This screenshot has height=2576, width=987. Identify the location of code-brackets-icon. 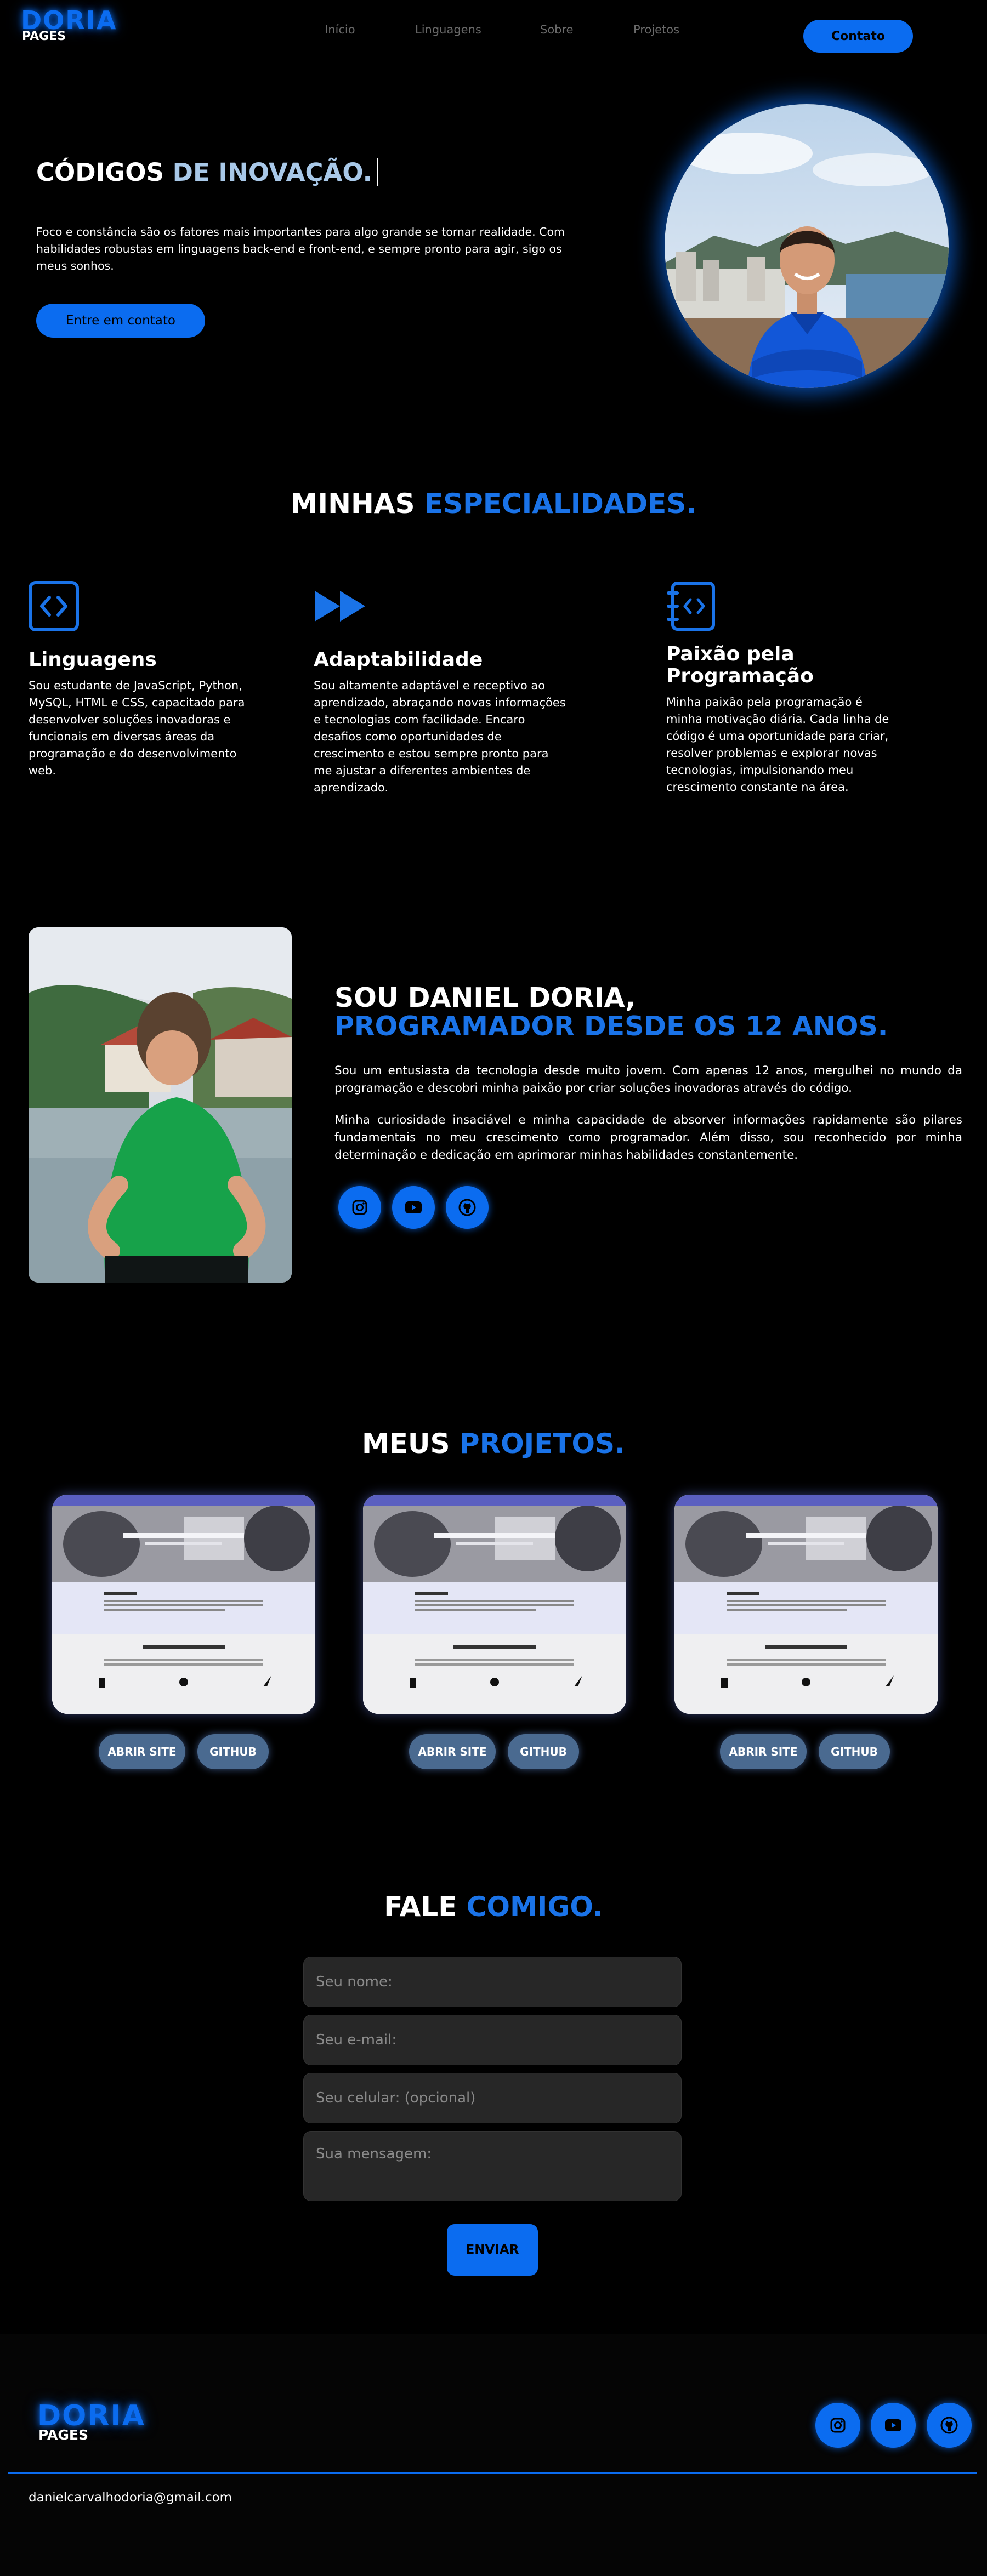
(54, 606).